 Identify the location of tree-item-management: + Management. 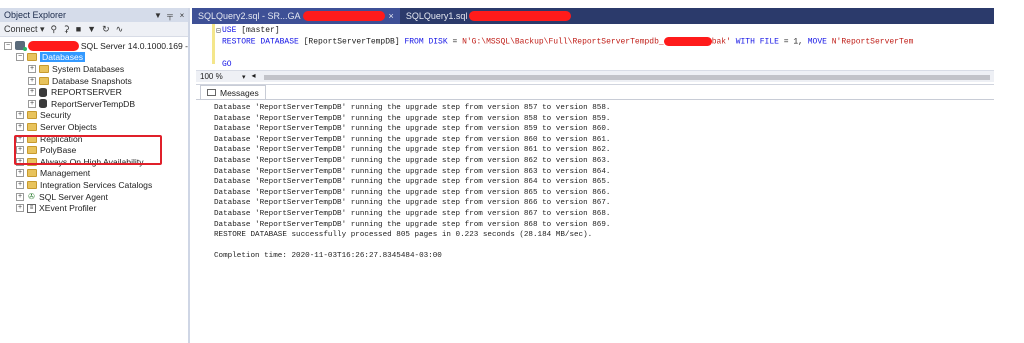
(94, 174).